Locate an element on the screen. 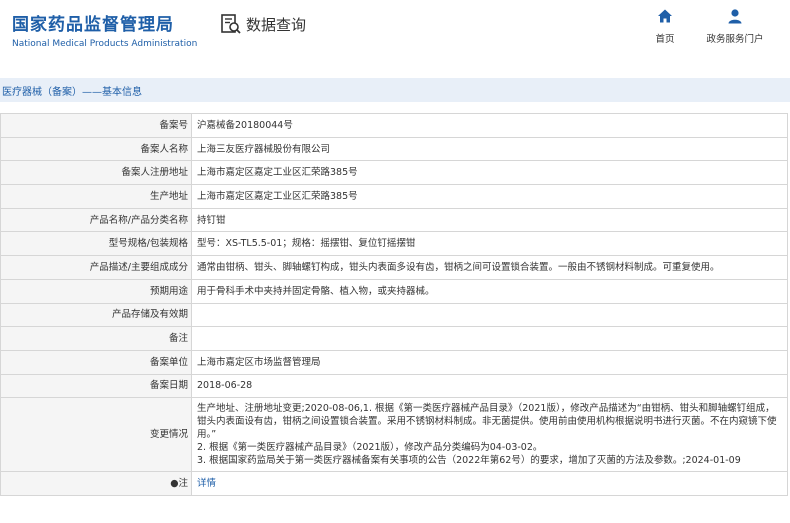  storage-validity-label: 产品存储及有效期 is located at coordinates (96, 315).